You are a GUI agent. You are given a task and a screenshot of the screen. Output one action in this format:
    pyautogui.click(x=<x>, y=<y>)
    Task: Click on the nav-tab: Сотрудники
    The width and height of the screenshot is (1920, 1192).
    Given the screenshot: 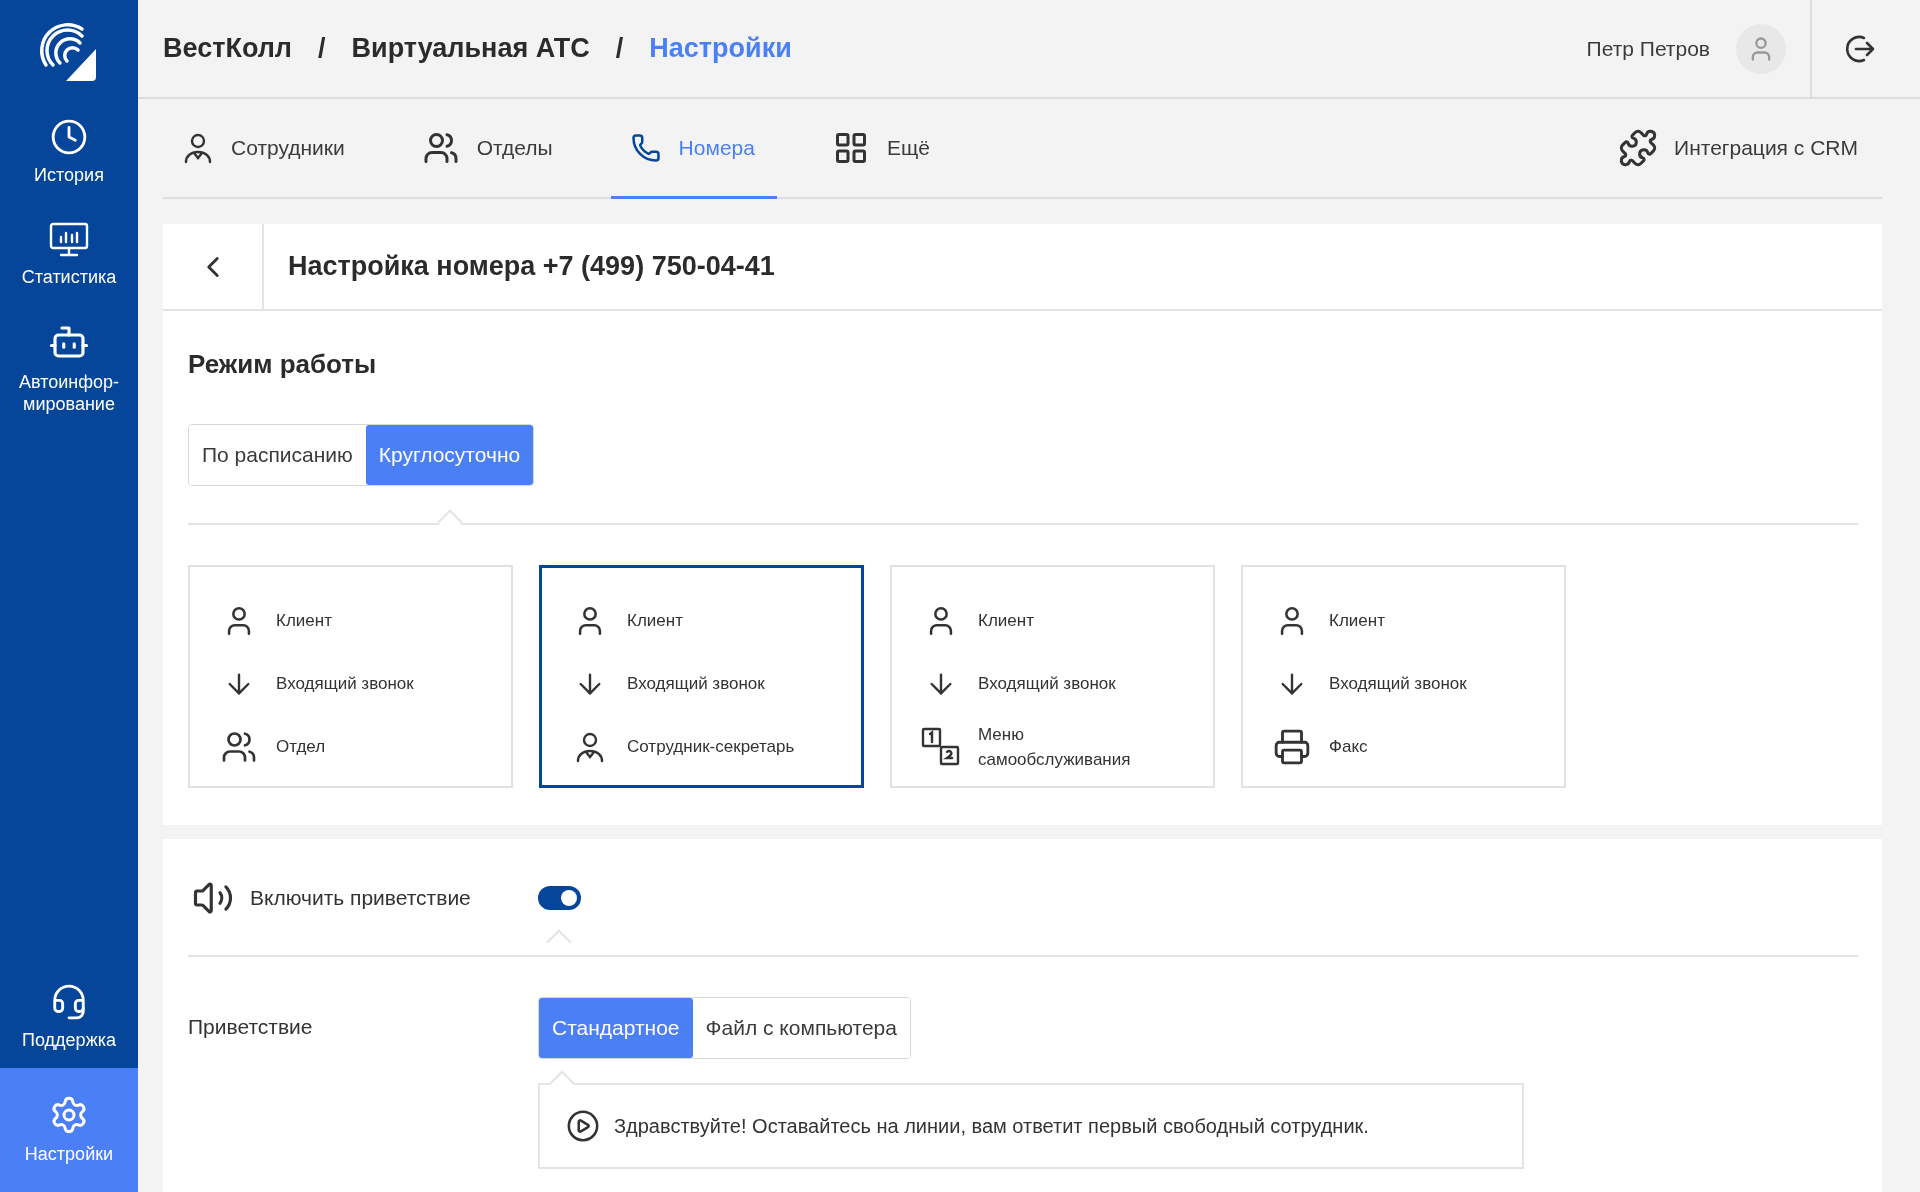 What is the action you would take?
    pyautogui.click(x=265, y=149)
    